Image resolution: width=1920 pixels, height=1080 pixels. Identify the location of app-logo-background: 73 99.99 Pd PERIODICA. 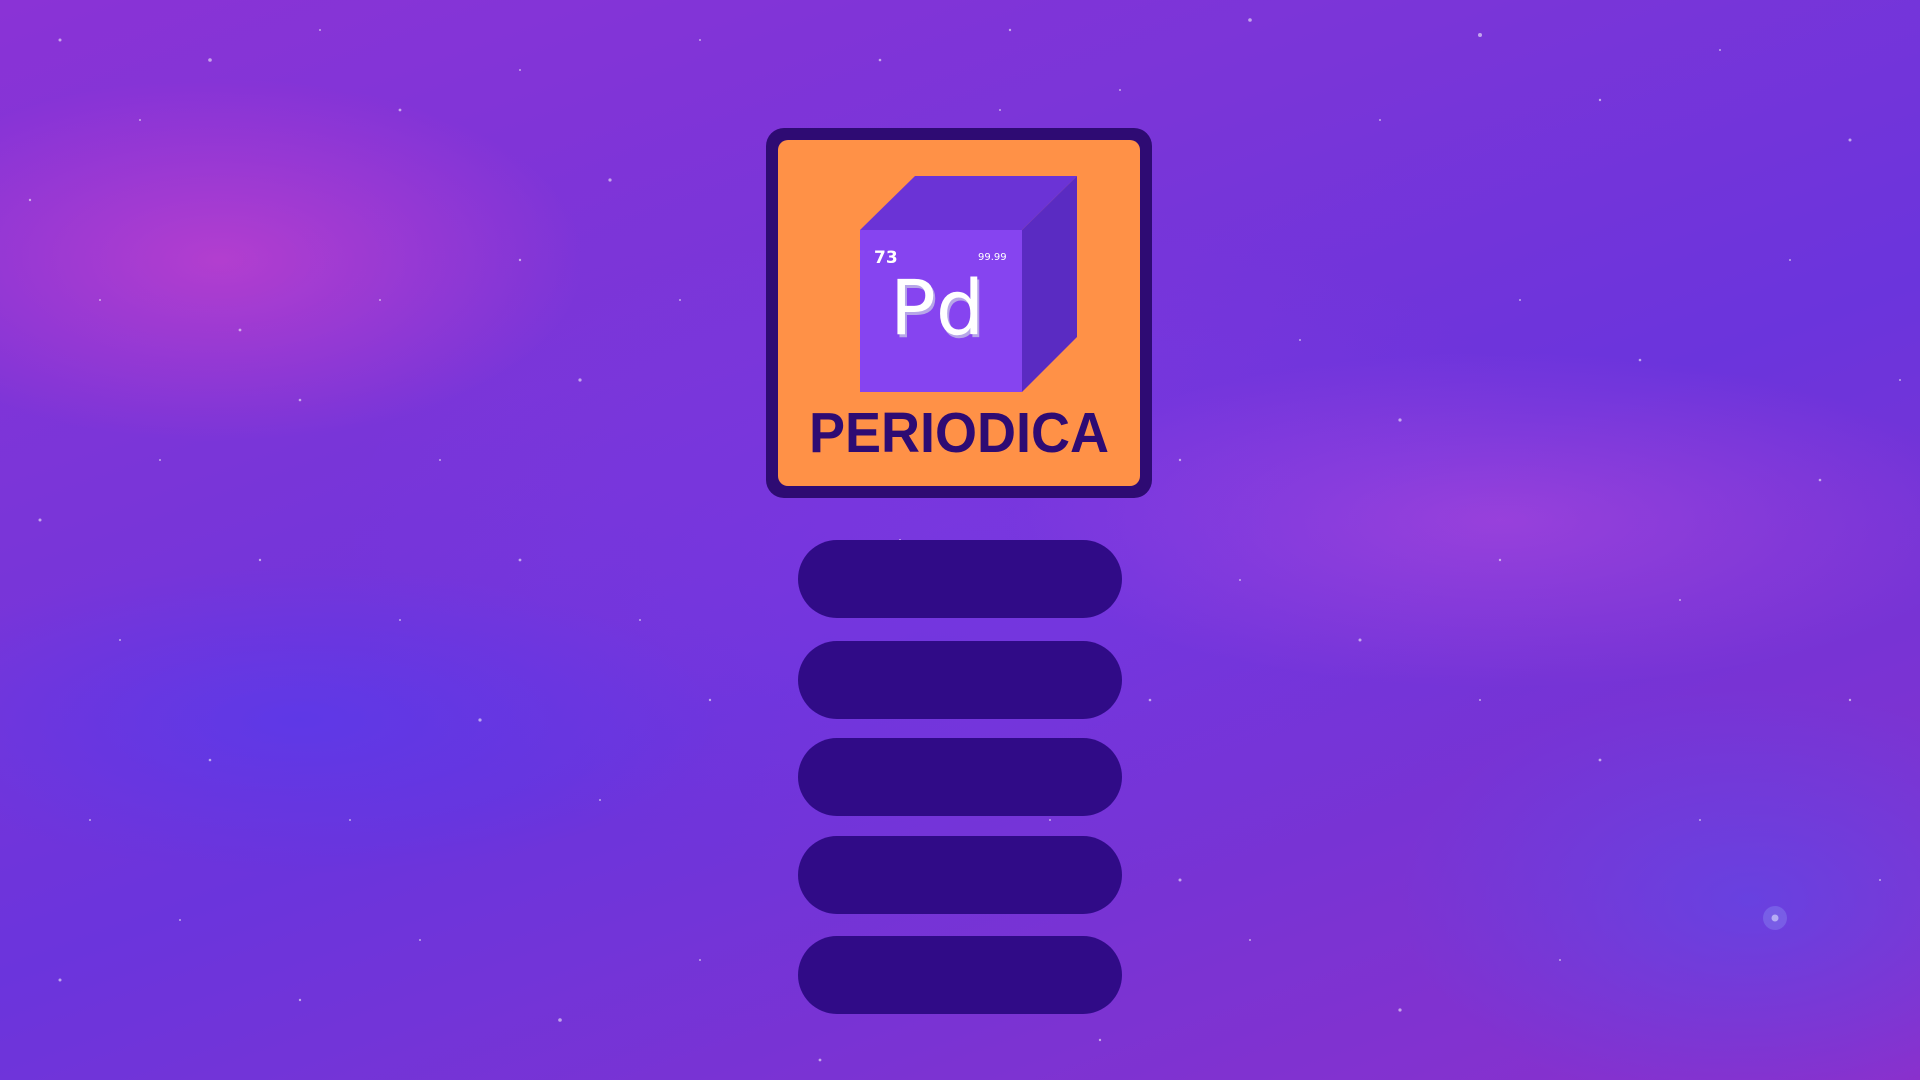
(959, 313).